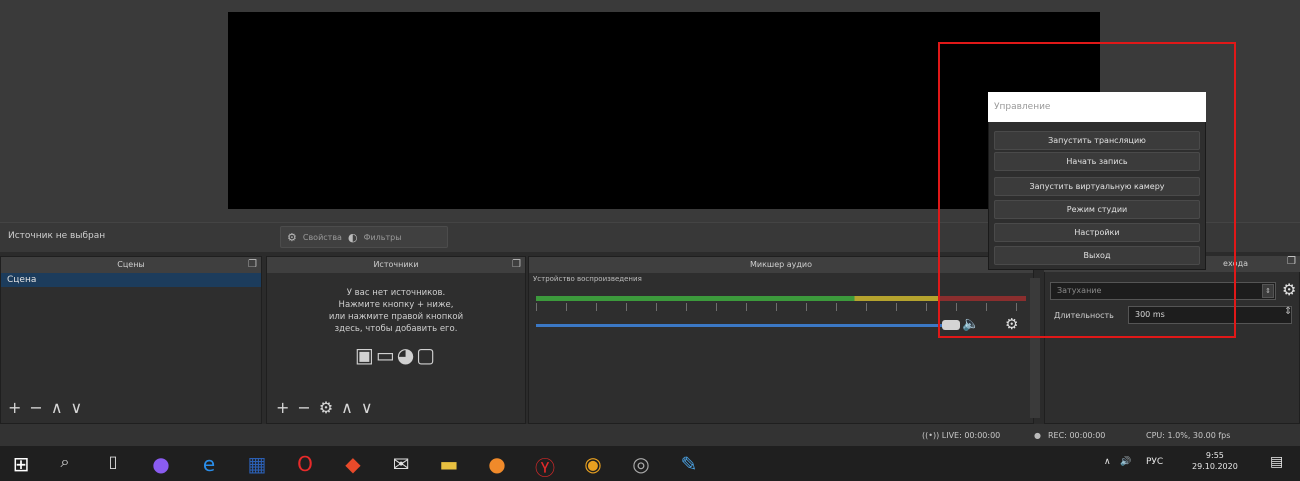 This screenshot has width=1300, height=481. Describe the element at coordinates (593, 464) in the screenshot. I see `chrome-icon: ◉` at that location.